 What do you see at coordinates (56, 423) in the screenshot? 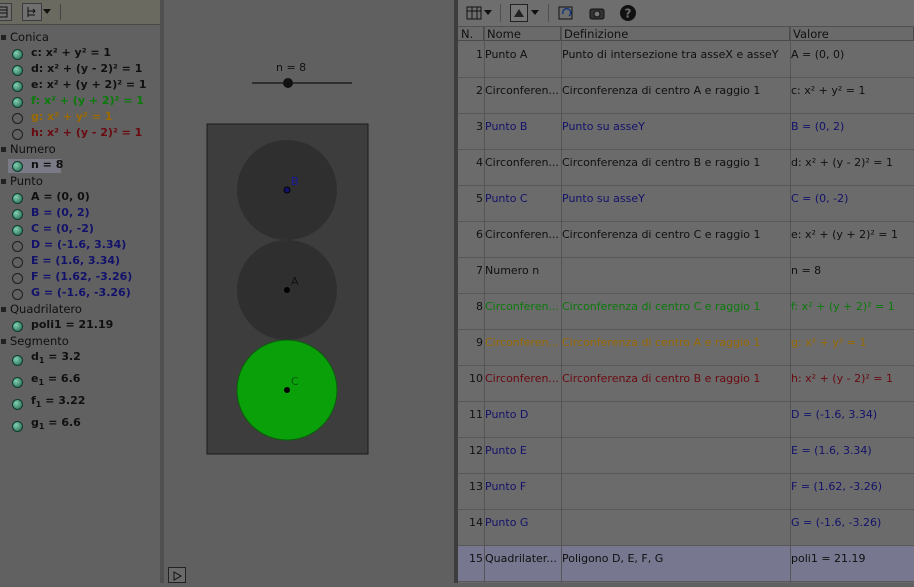
I see `algebra-item-segment: g1 = 6.6` at bounding box center [56, 423].